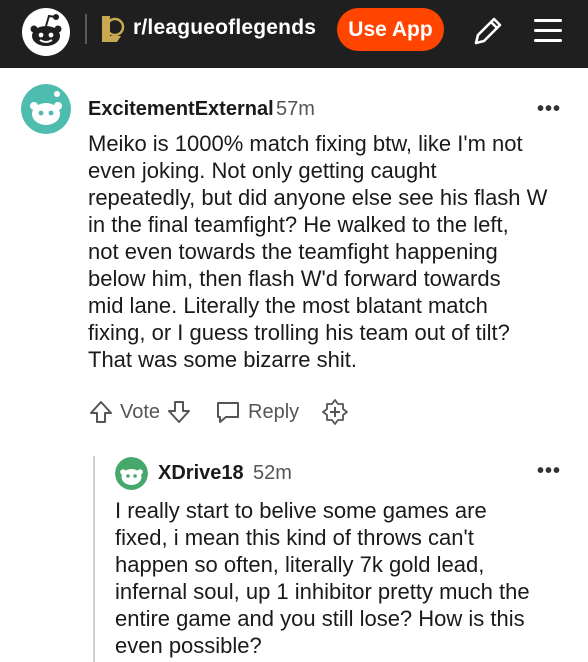 Image resolution: width=588 pixels, height=662 pixels. Describe the element at coordinates (113, 29) in the screenshot. I see `league-icon` at that location.